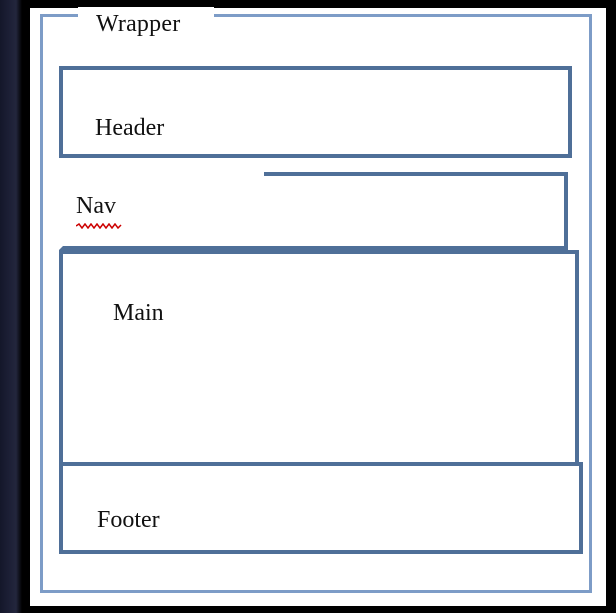 Image resolution: width=616 pixels, height=613 pixels. What do you see at coordinates (96, 206) in the screenshot?
I see `nav-label: Nav` at bounding box center [96, 206].